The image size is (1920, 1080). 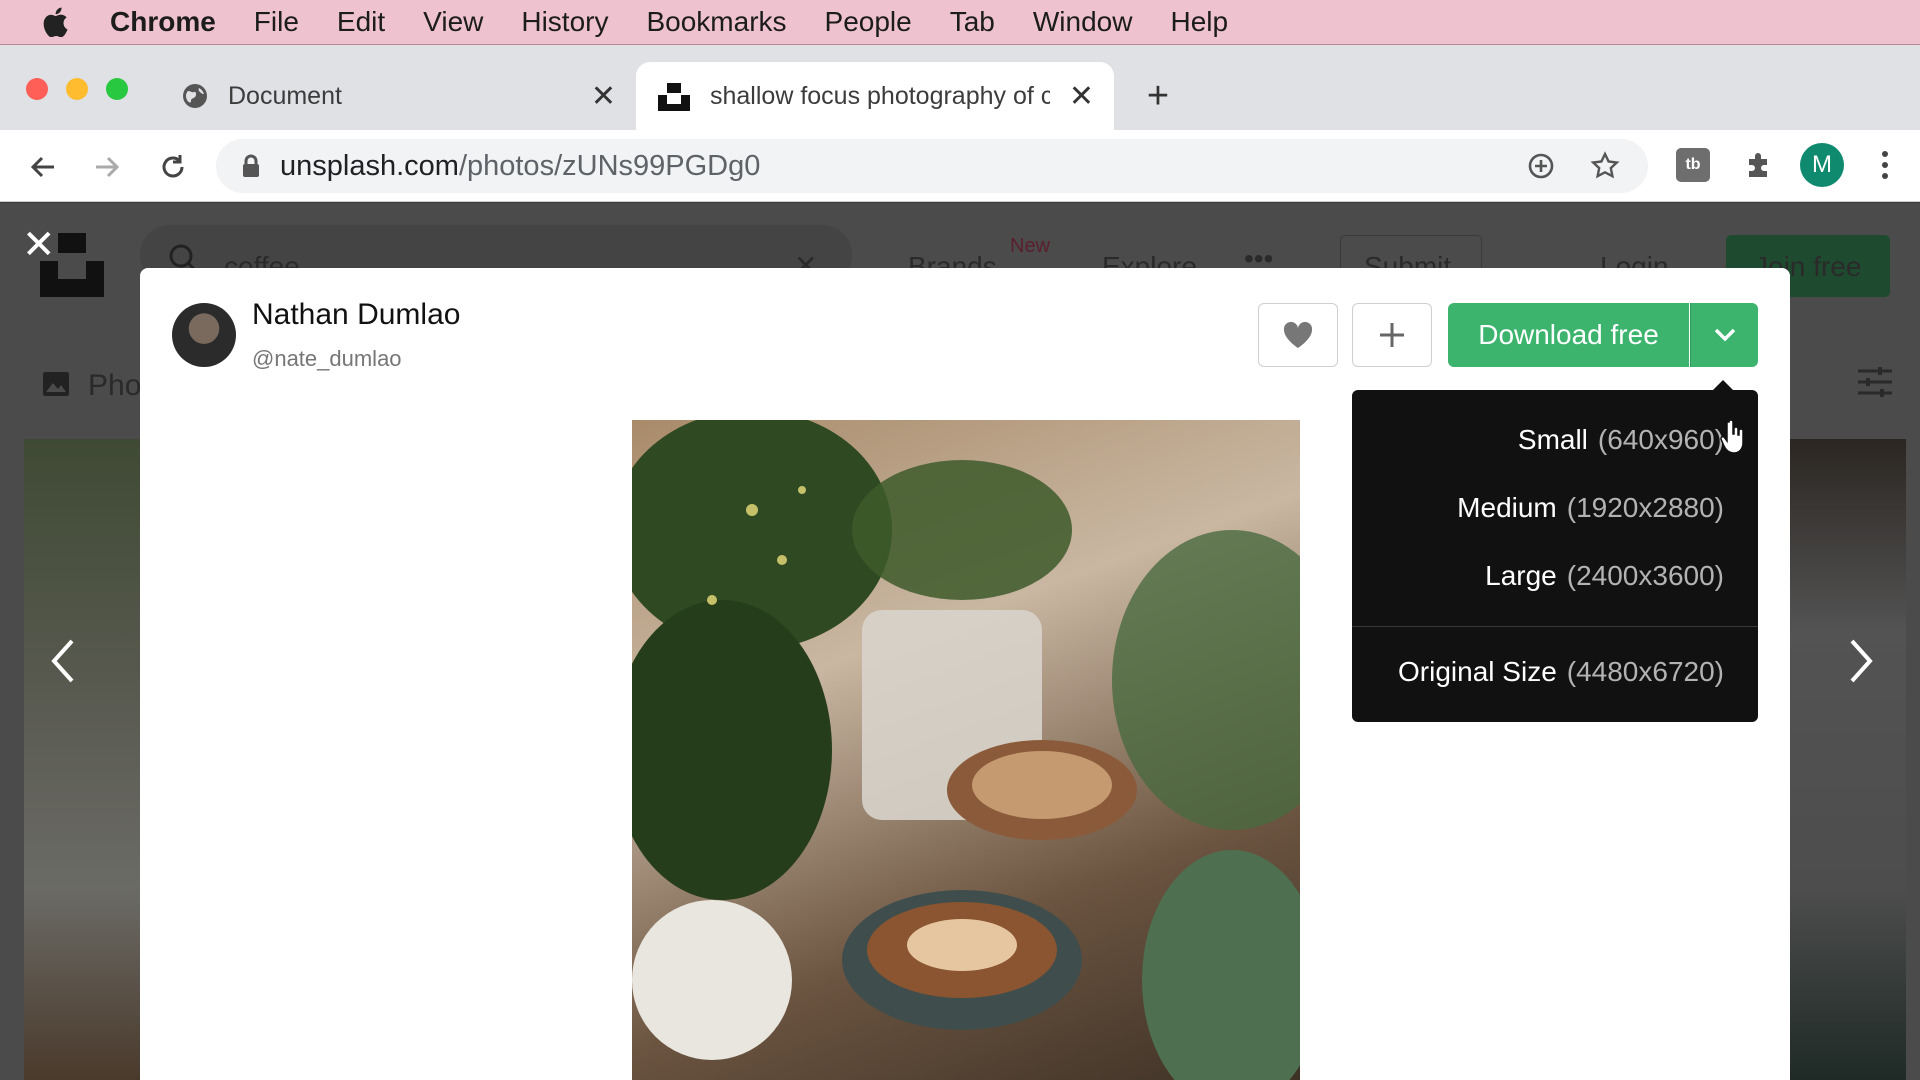 What do you see at coordinates (1734, 437) in the screenshot?
I see `hand-cursor-icon` at bounding box center [1734, 437].